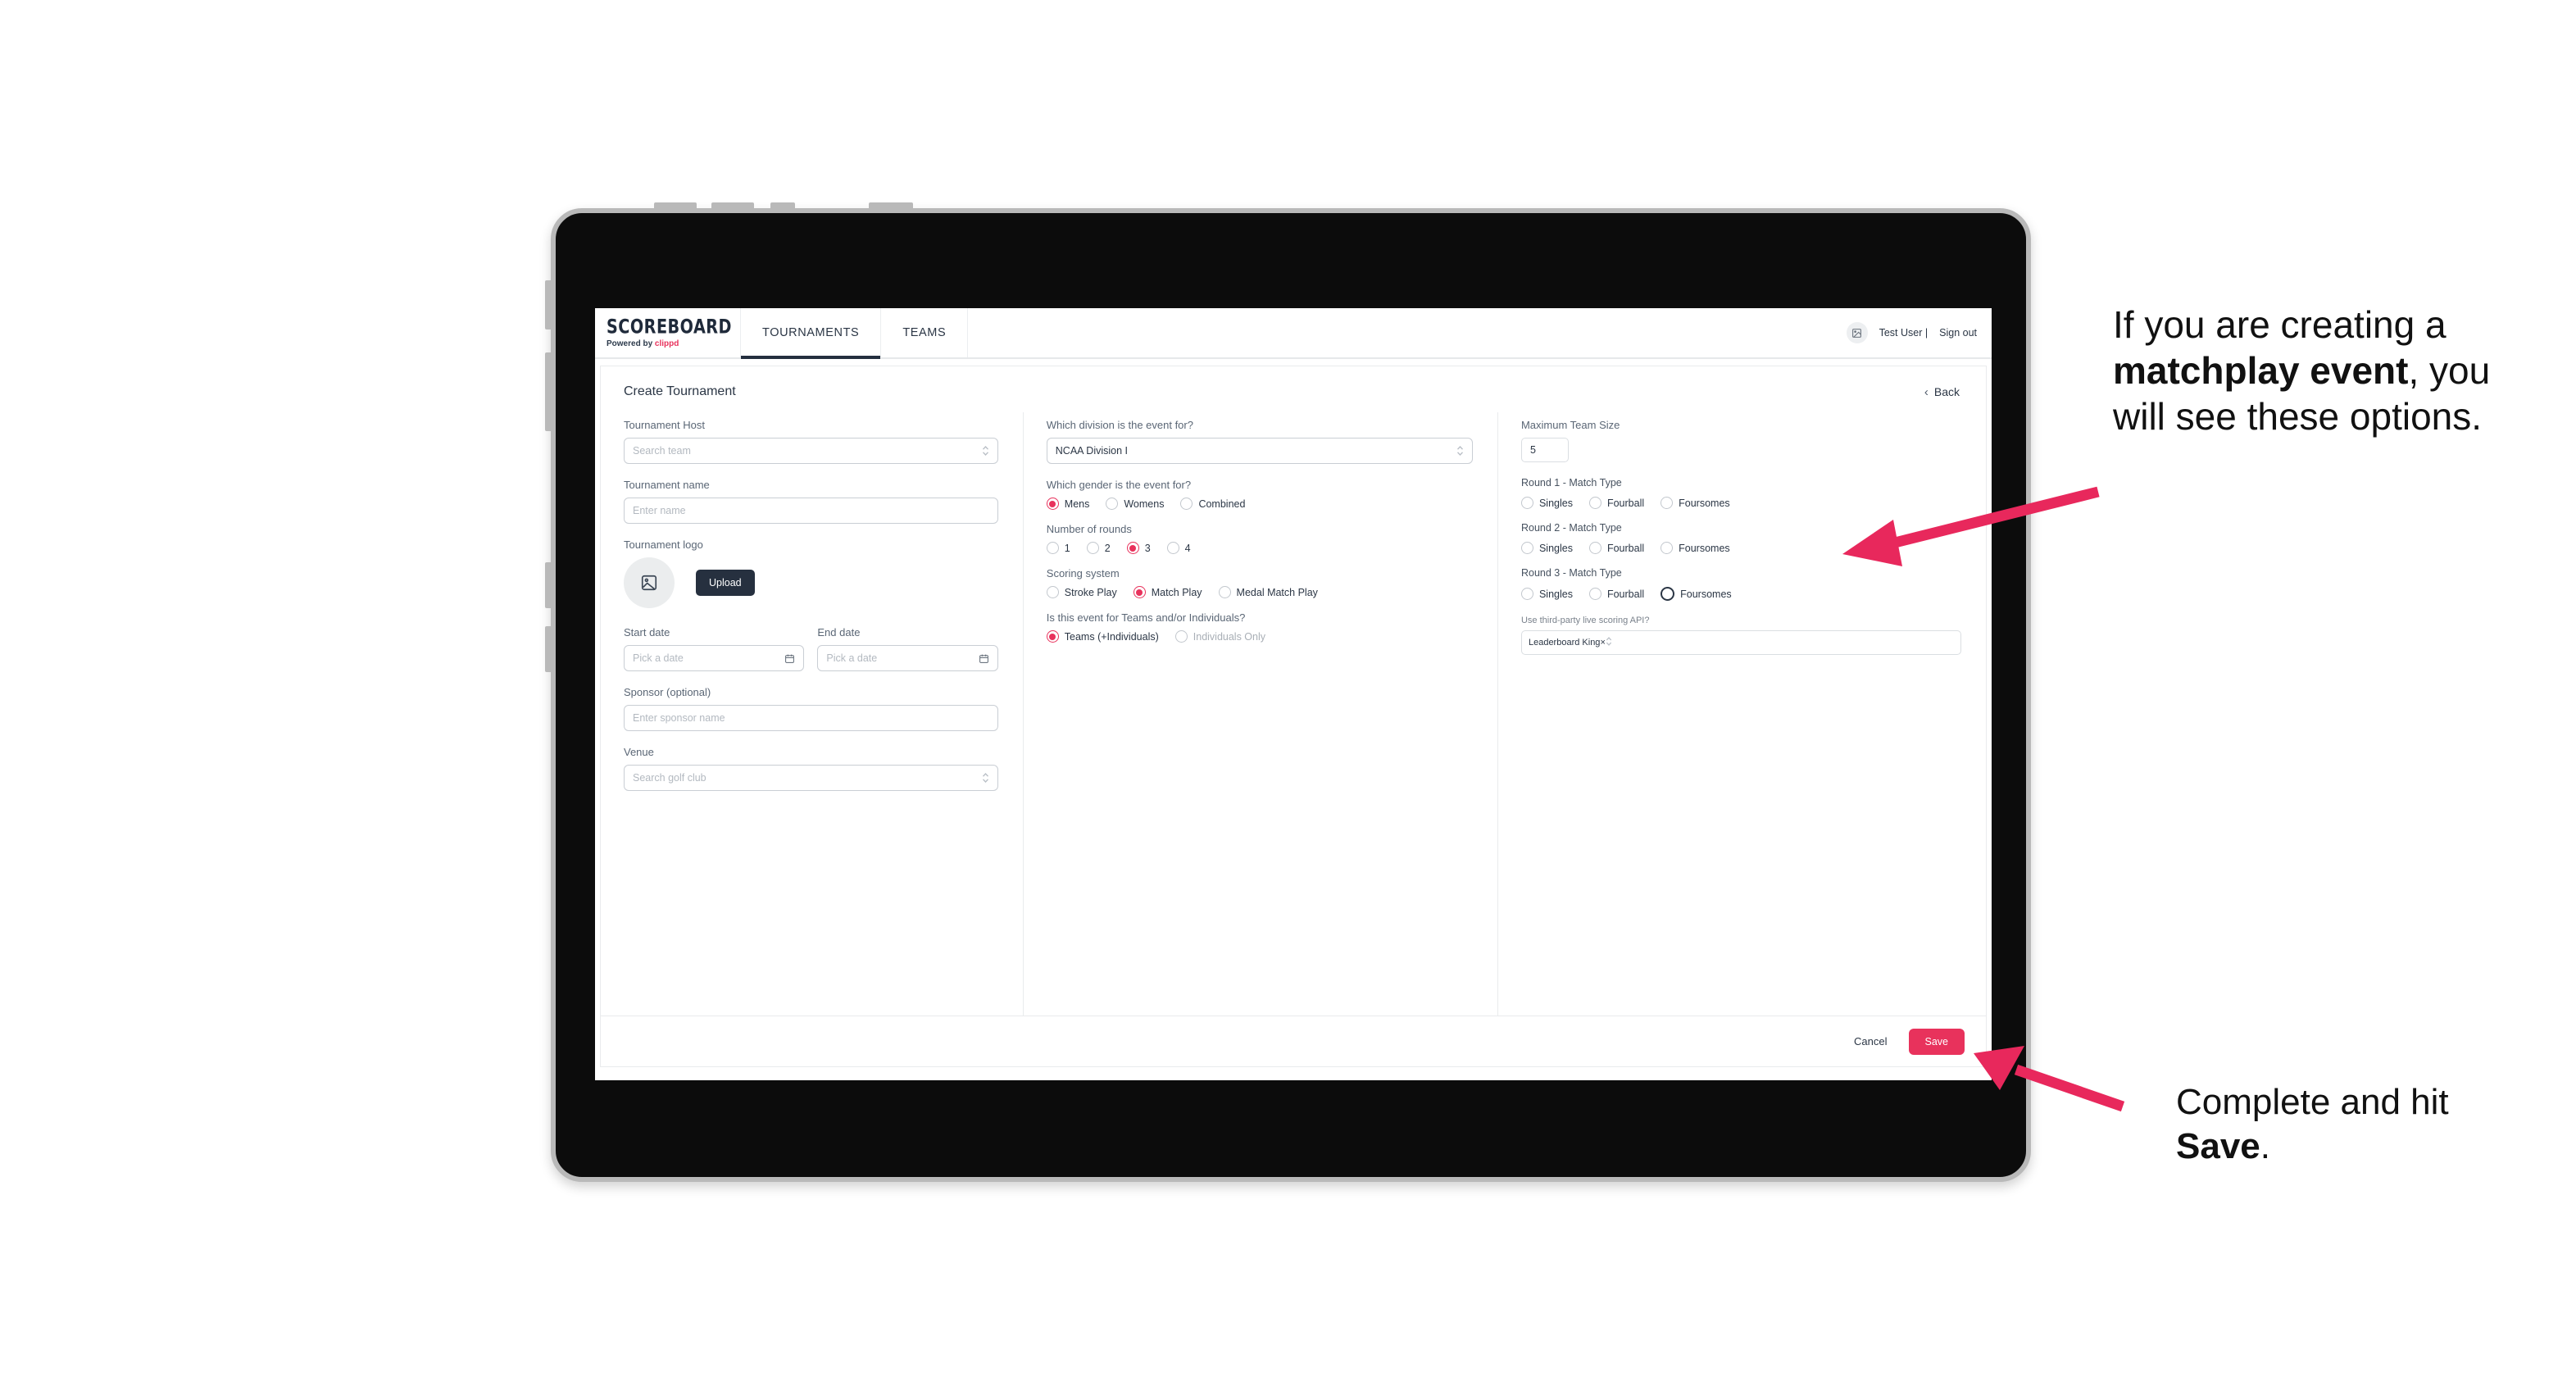  Describe the element at coordinates (1740, 594) in the screenshot. I see `round-3-radio-group: Singles Fourball Foursomes` at that location.